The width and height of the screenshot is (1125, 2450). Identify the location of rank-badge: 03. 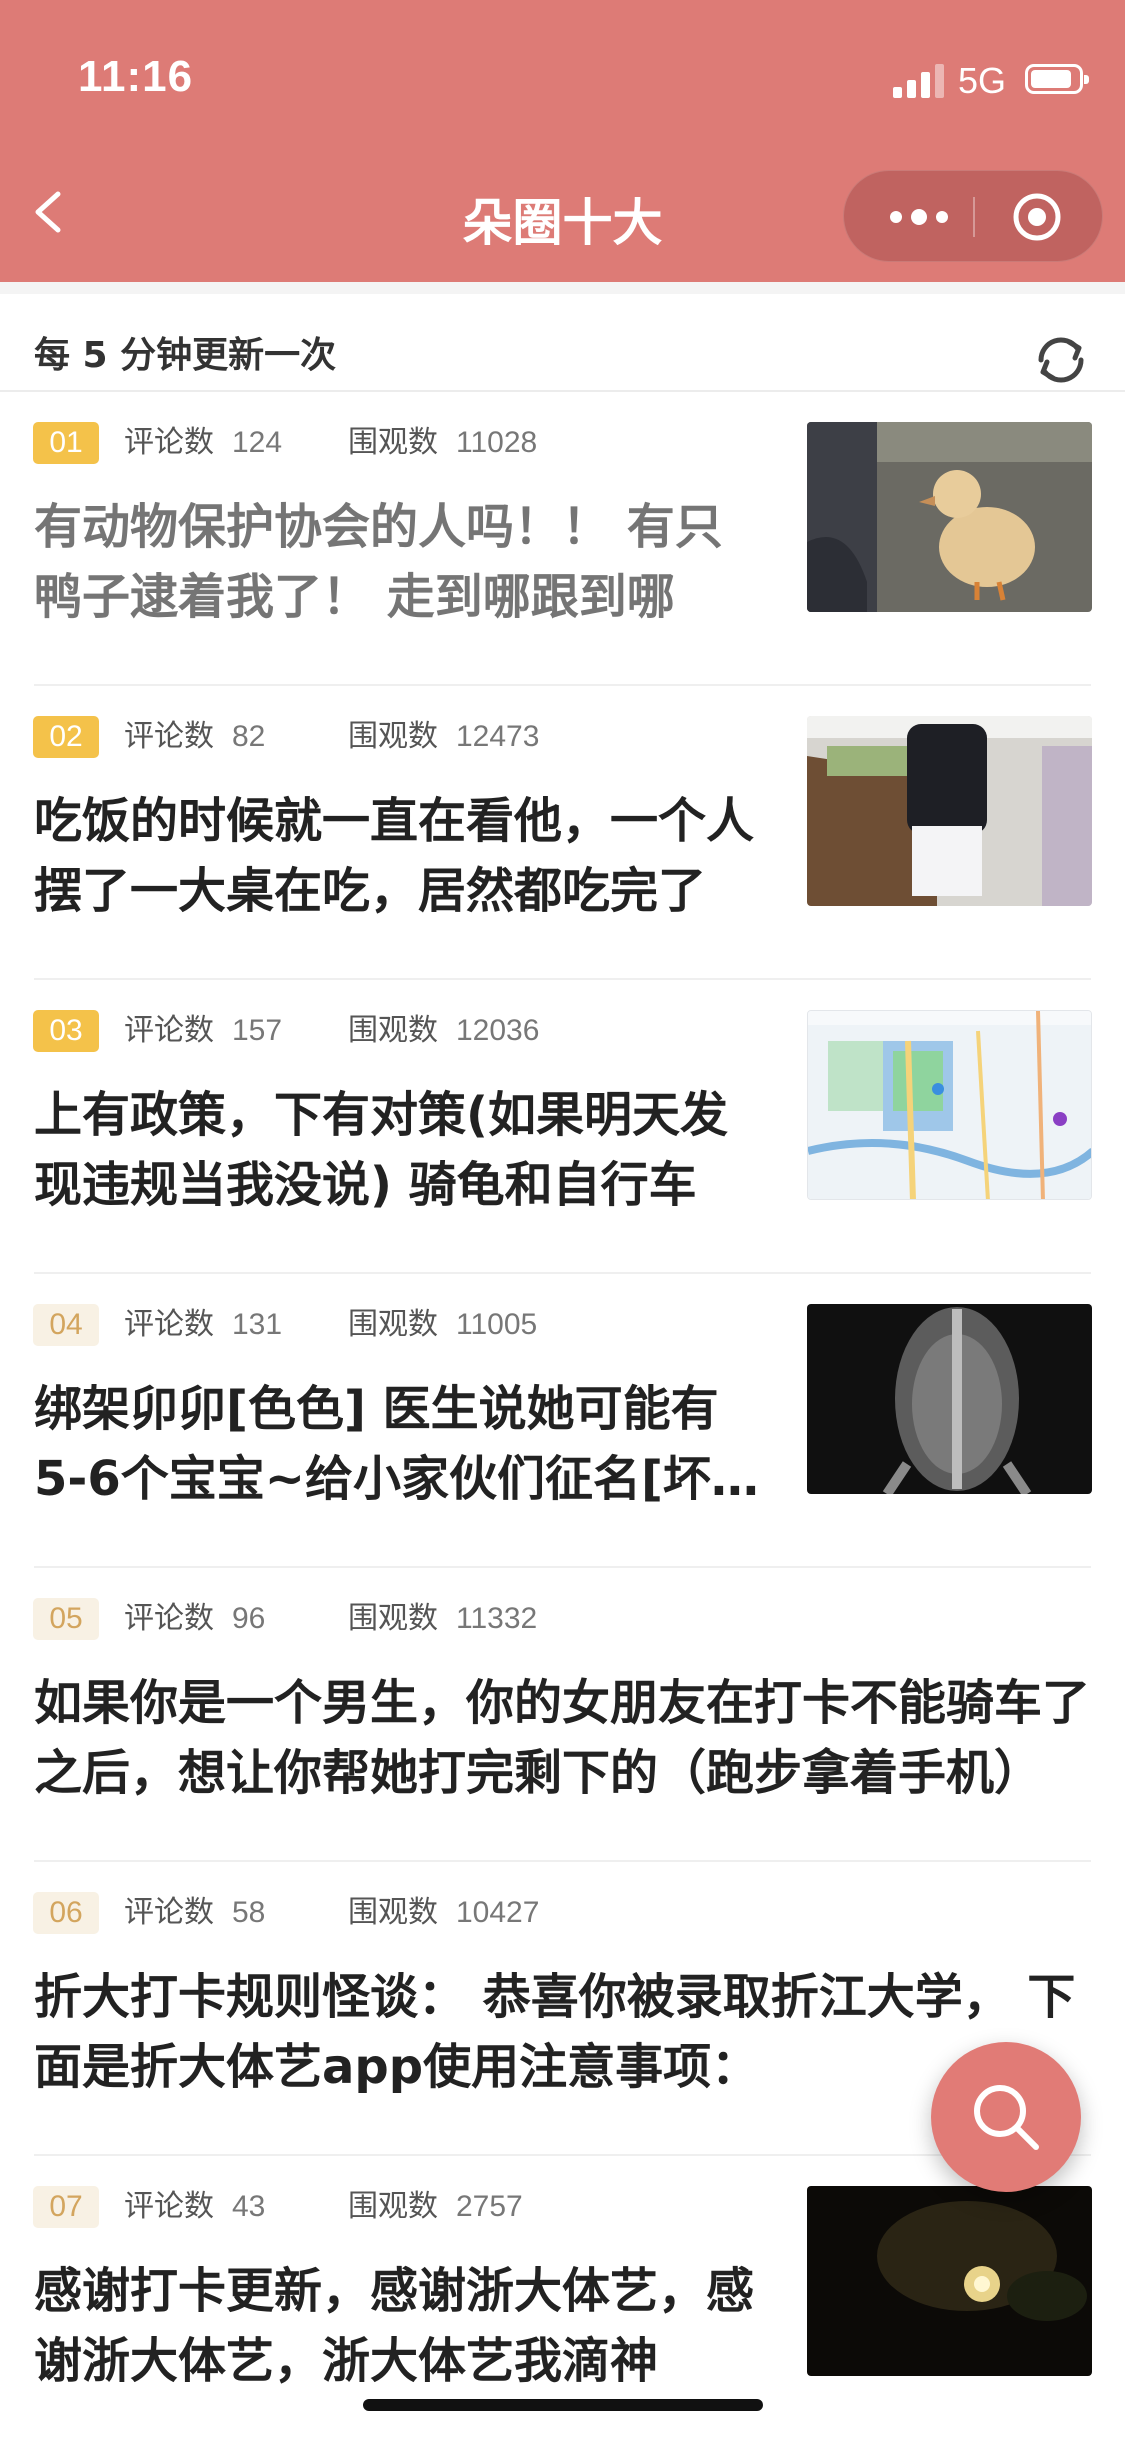
(66, 1031).